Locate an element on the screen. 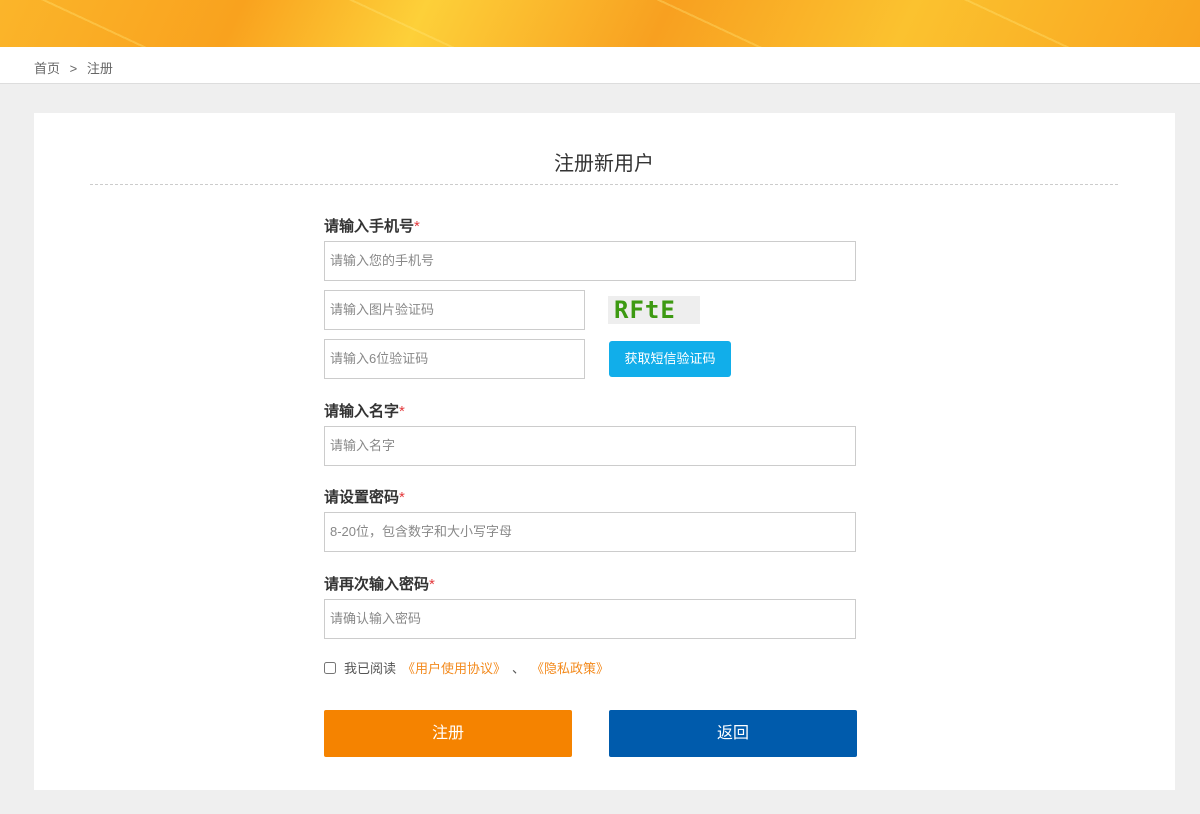 The height and width of the screenshot is (814, 1200). breadcrumb-current: 注册 is located at coordinates (99, 68).